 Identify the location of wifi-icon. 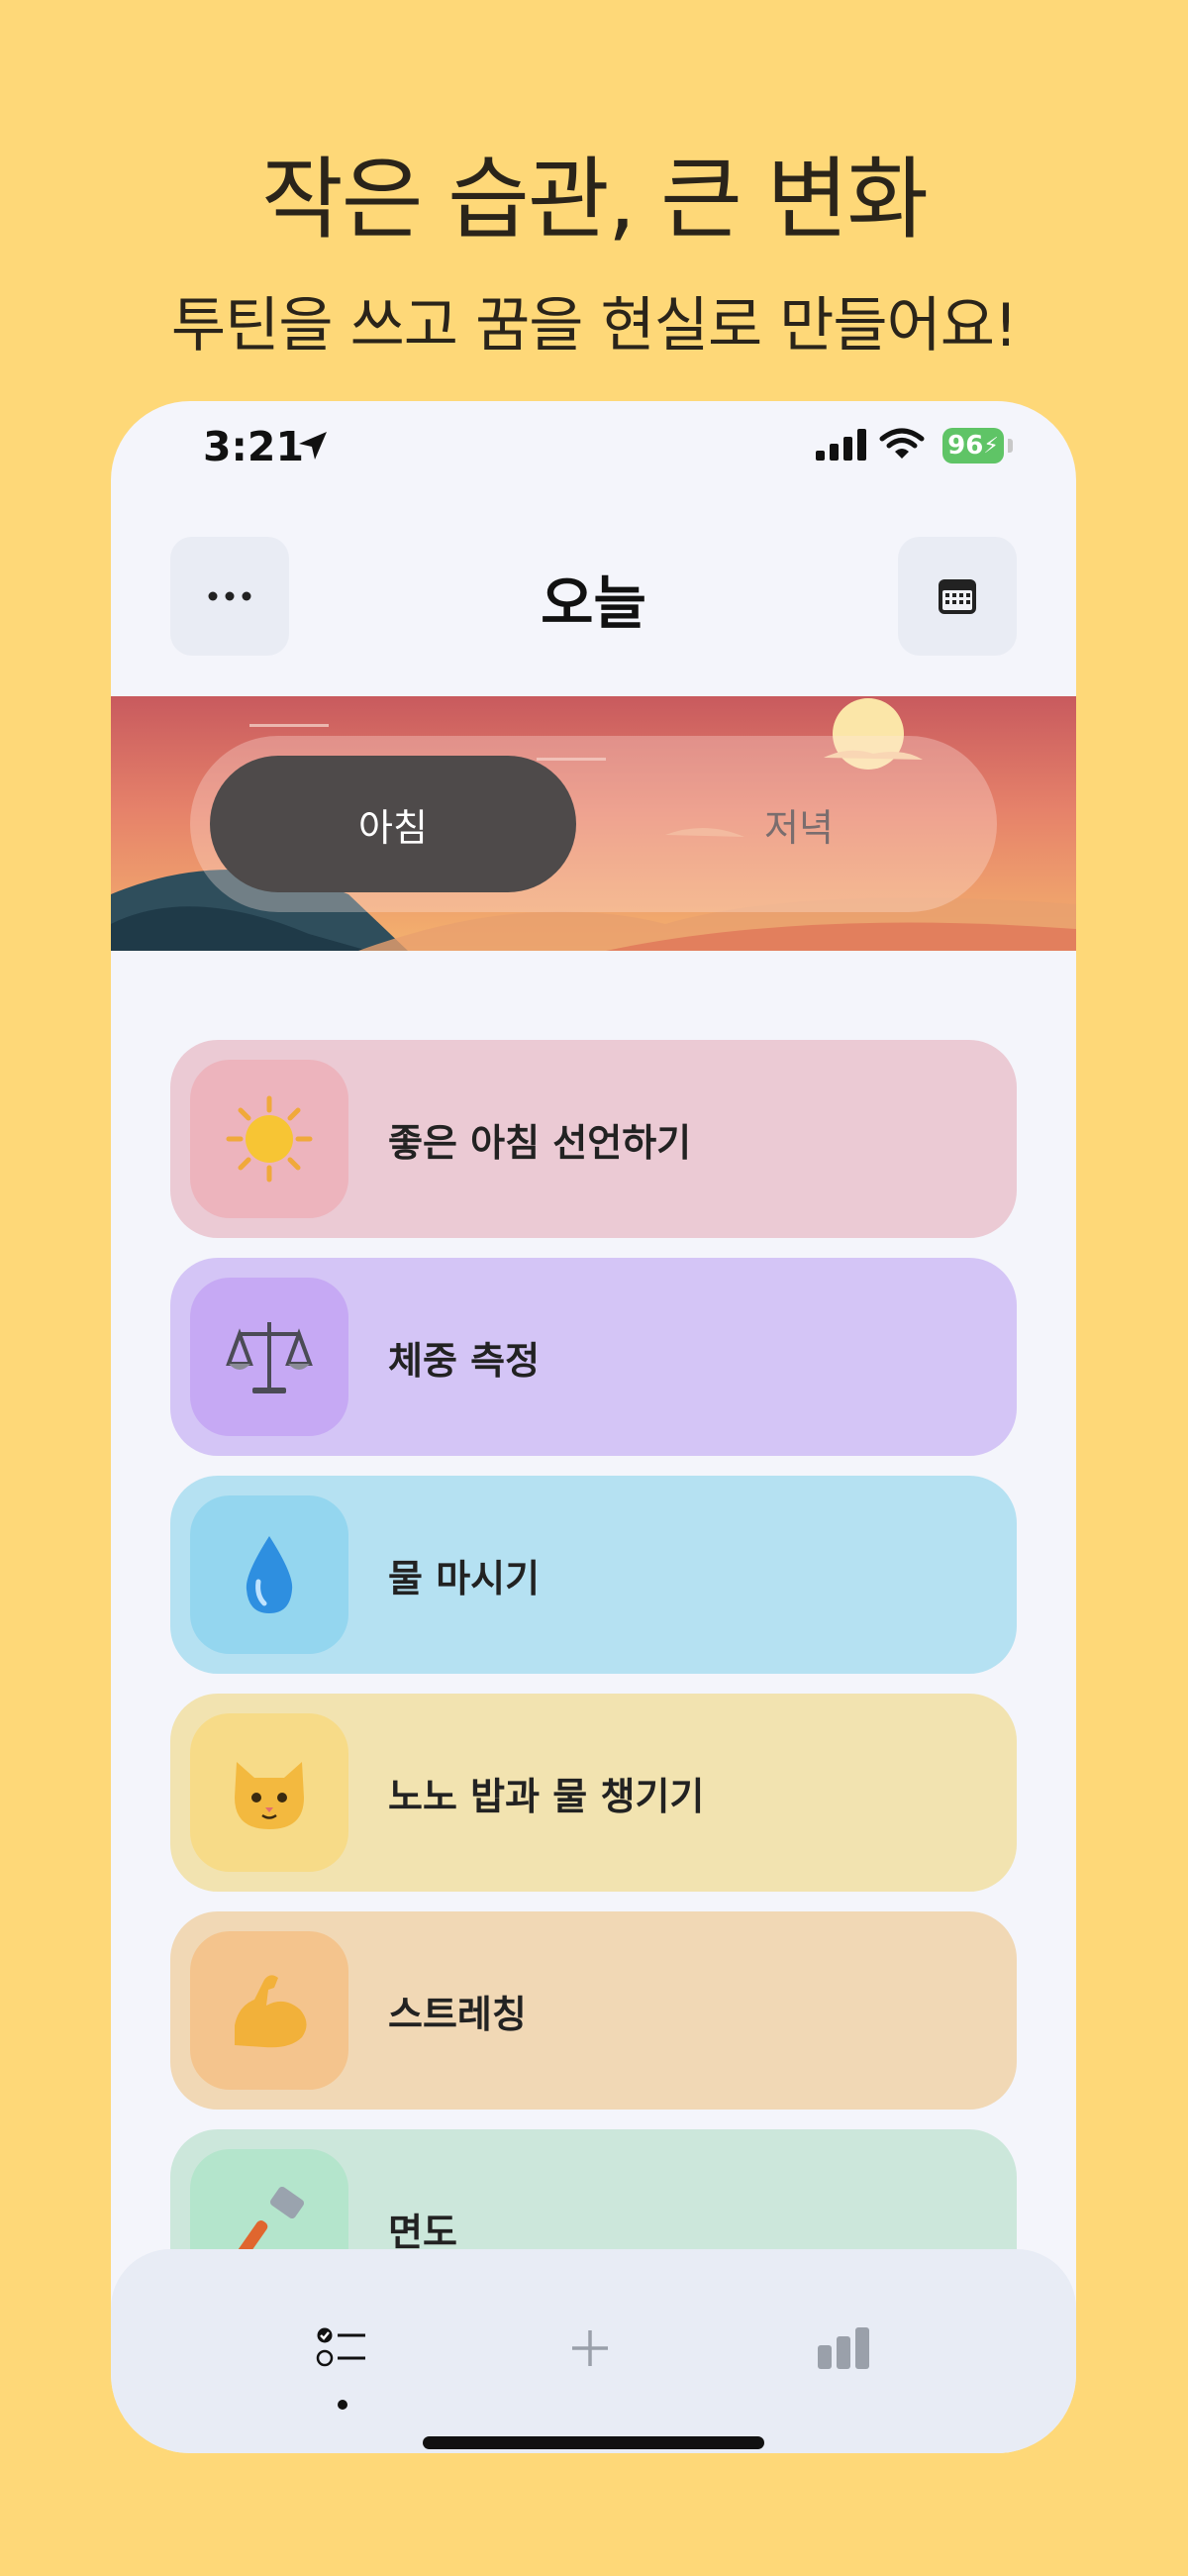
(902, 443).